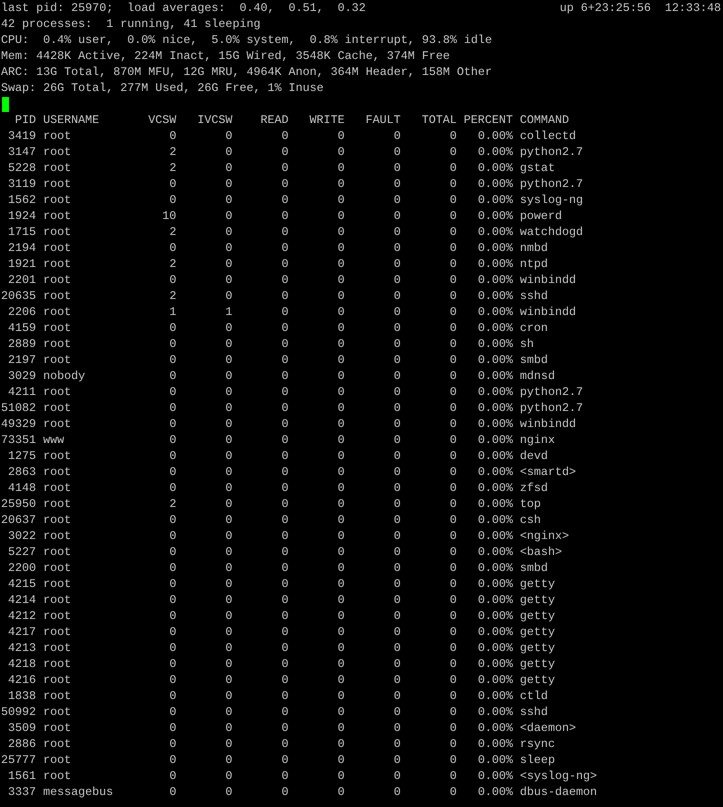 This screenshot has width=723, height=807. What do you see at coordinates (18, 760) in the screenshot?
I see `table-cell: 25777` at bounding box center [18, 760].